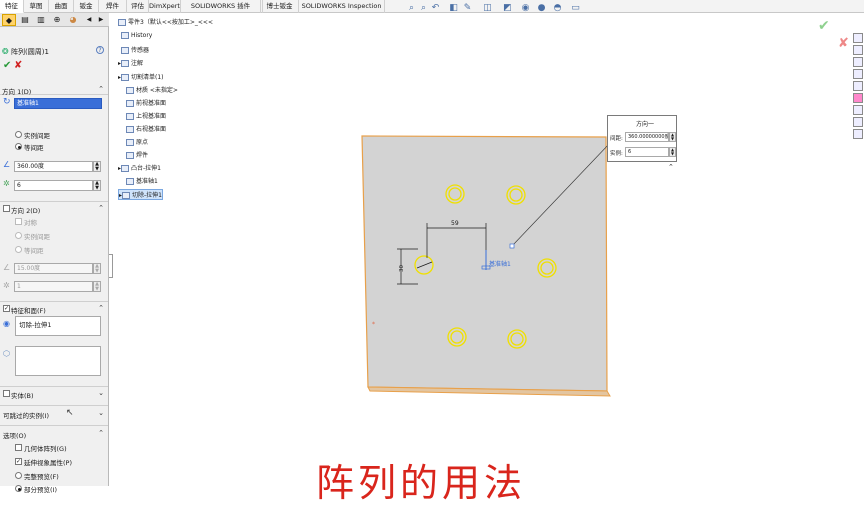 This screenshot has height=507, width=864. I want to click on callout-count-spinner: ▲ ▼, so click(672, 152).